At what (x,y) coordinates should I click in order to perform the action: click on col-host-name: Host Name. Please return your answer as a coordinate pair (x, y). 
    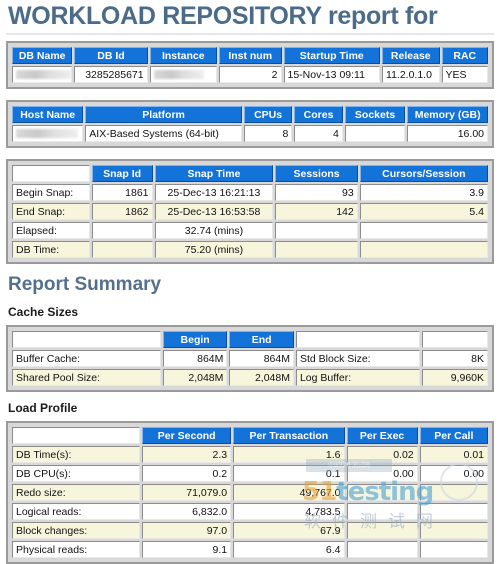
    Looking at the image, I should click on (48, 114).